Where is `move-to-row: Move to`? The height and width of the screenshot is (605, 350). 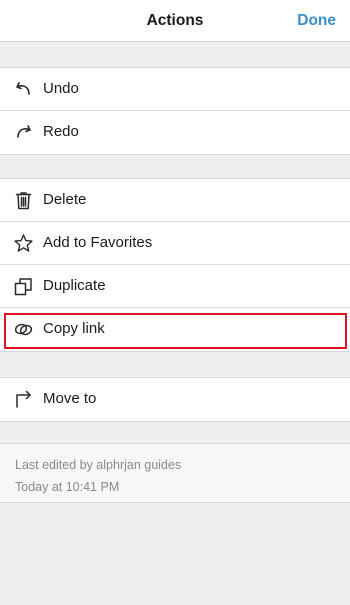
move-to-row: Move to is located at coordinates (175, 399).